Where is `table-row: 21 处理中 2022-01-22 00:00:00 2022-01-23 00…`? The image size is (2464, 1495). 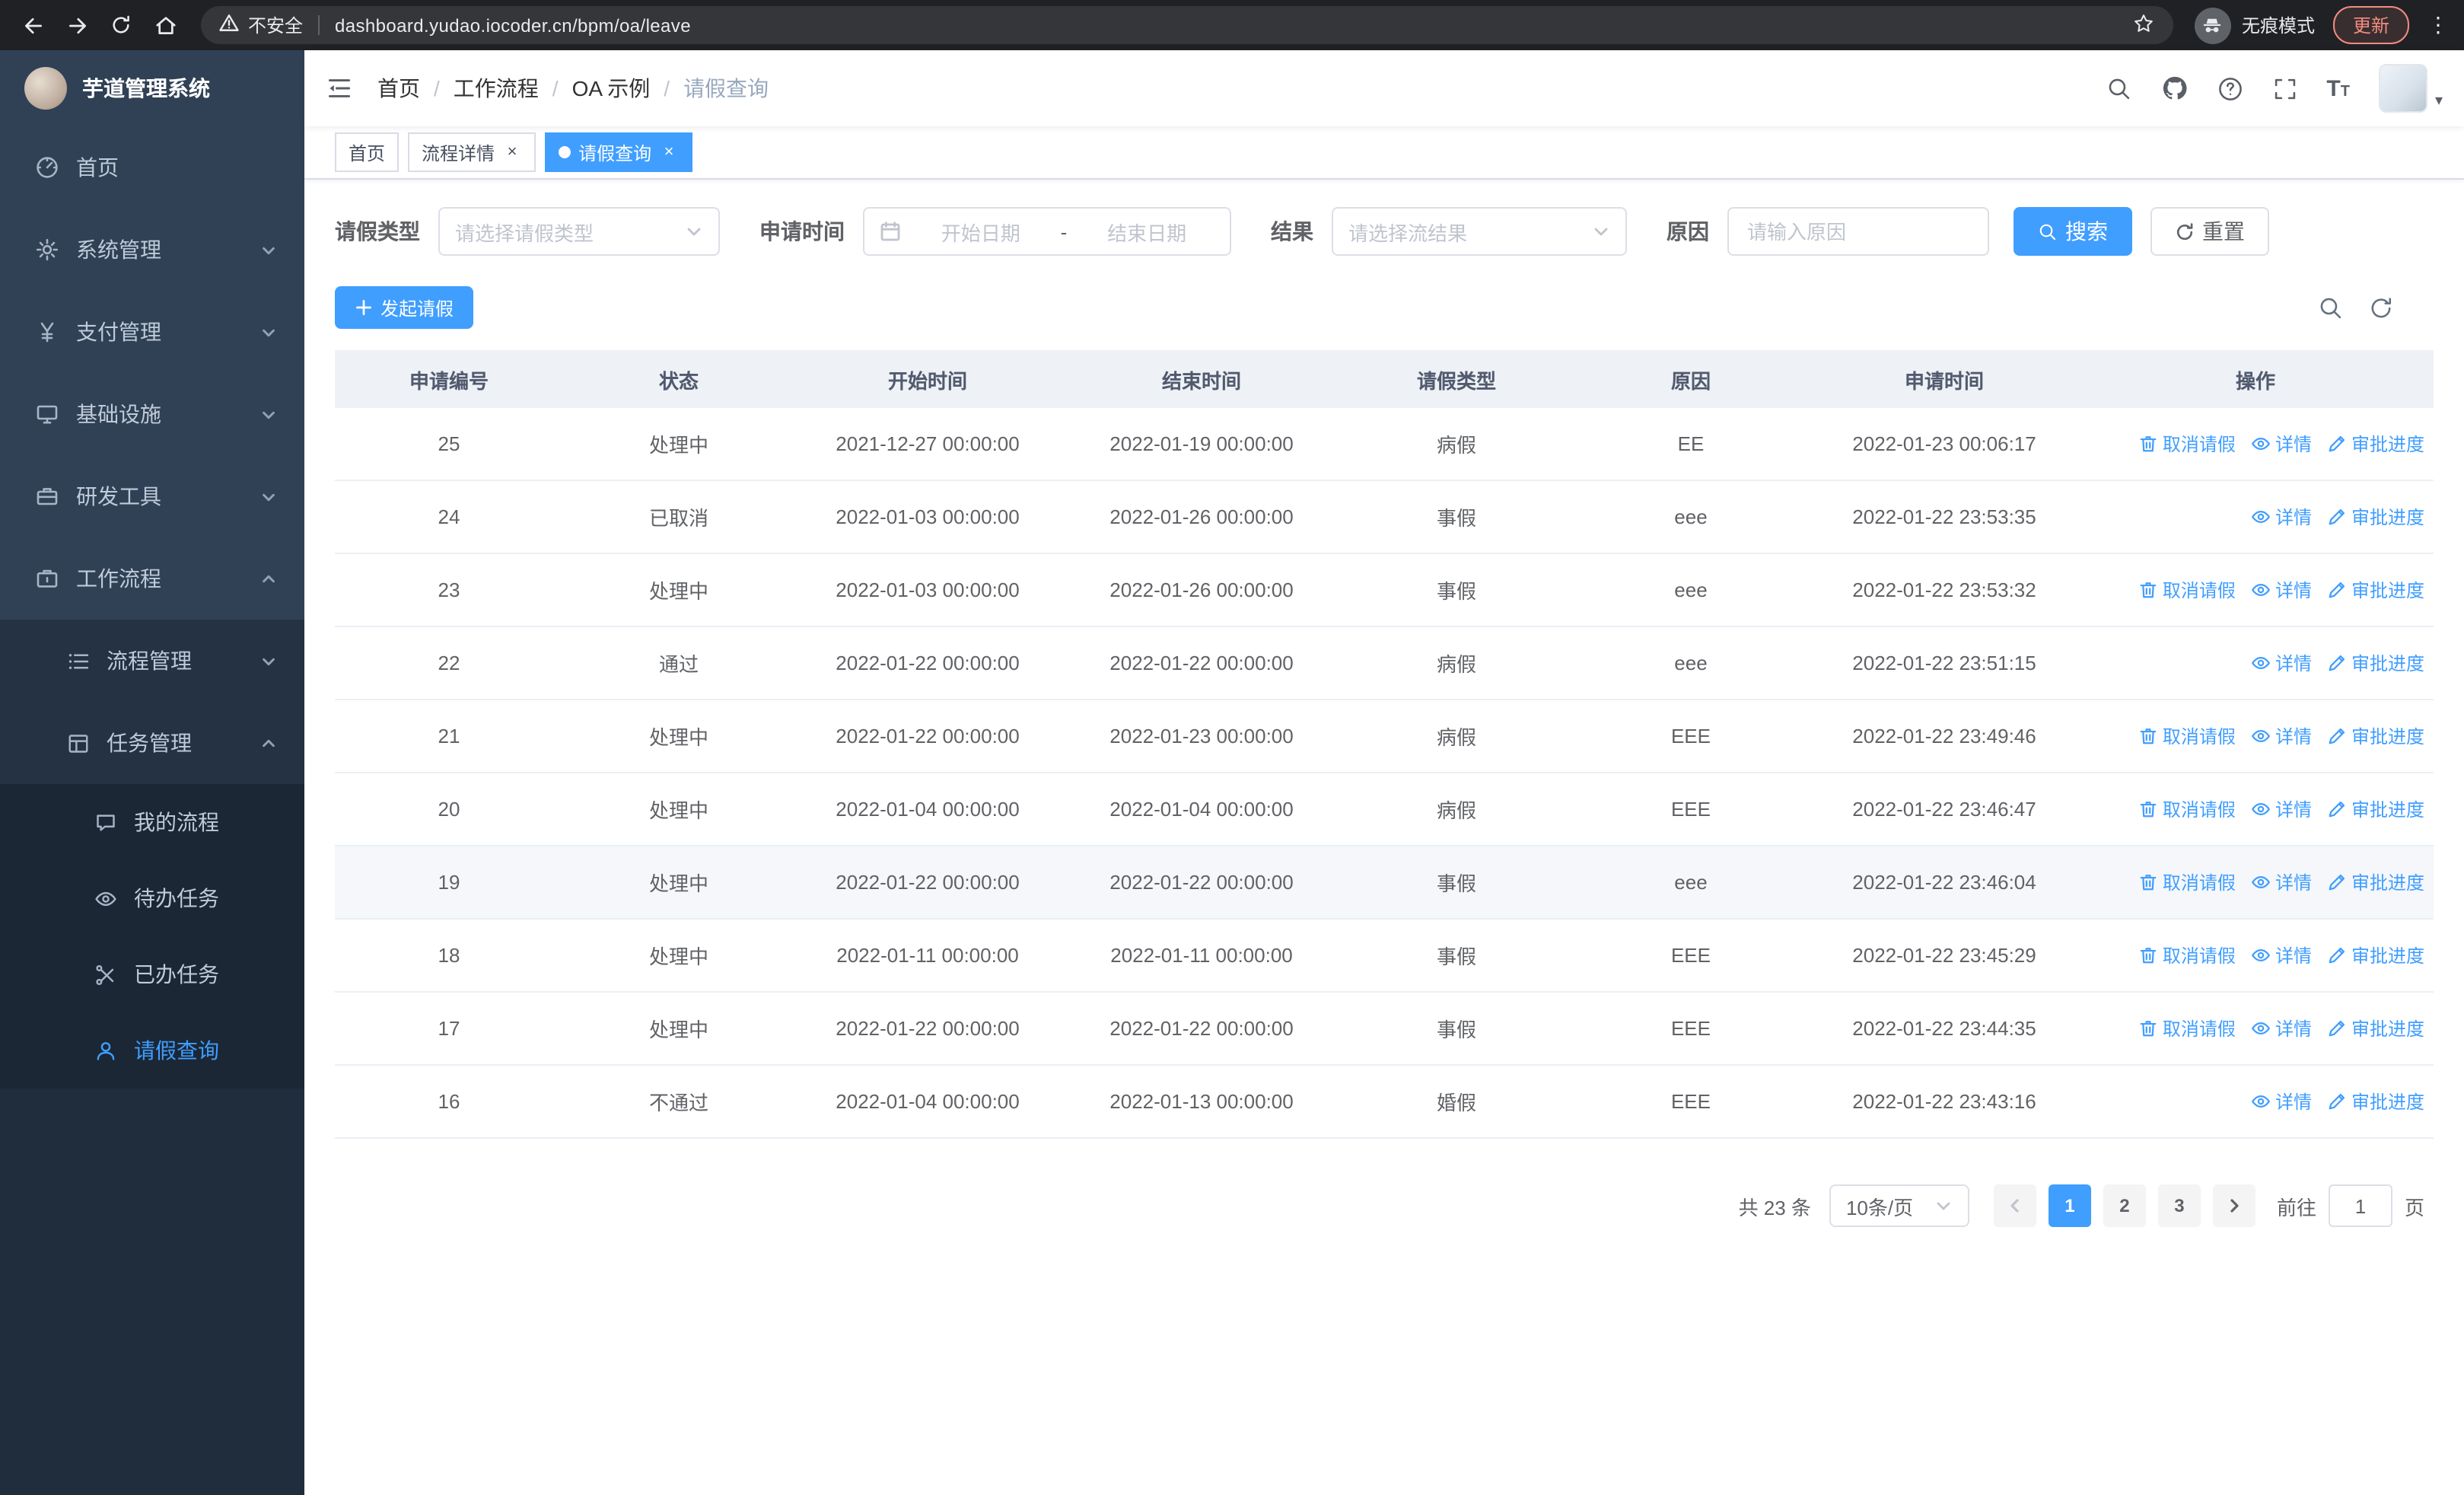
table-row: 21 处理中 2022-01-22 00:00:00 2022-01-23 00… is located at coordinates (1384, 737).